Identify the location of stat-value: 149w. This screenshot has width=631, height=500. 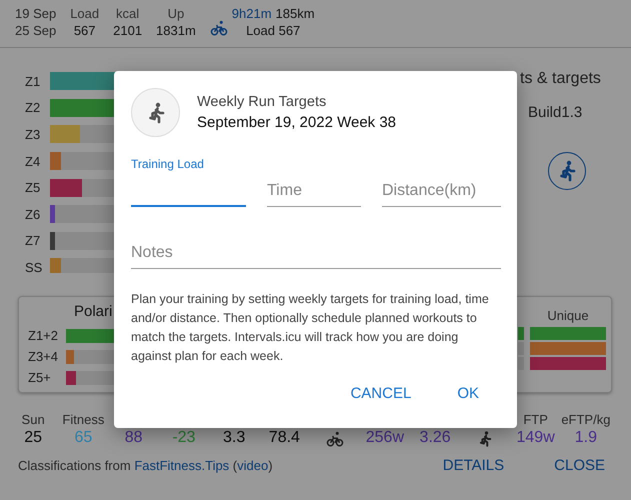
(535, 438).